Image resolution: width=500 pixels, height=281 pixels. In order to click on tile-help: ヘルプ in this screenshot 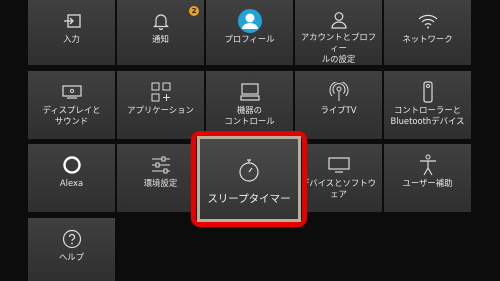, I will do `click(71, 249)`.